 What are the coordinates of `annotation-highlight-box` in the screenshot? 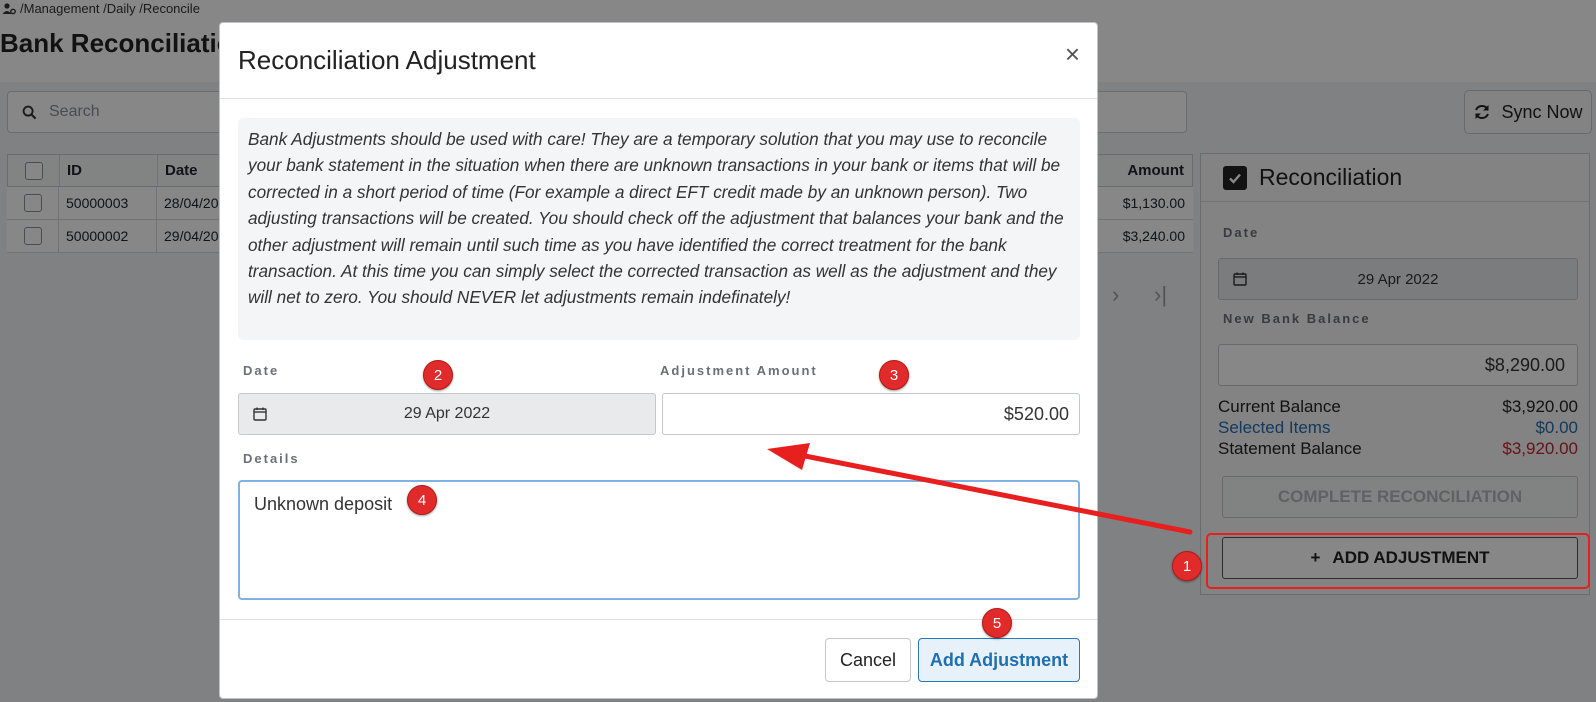 It's located at (1398, 561).